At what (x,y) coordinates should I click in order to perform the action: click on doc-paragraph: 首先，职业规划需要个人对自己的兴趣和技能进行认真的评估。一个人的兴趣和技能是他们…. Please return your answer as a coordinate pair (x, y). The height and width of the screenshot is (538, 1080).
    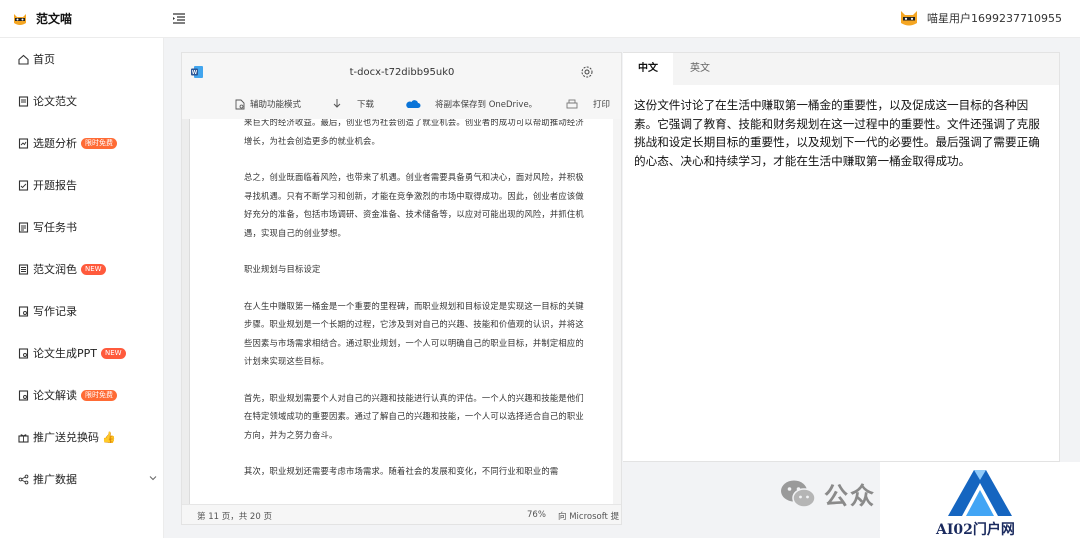
    Looking at the image, I should click on (414, 416).